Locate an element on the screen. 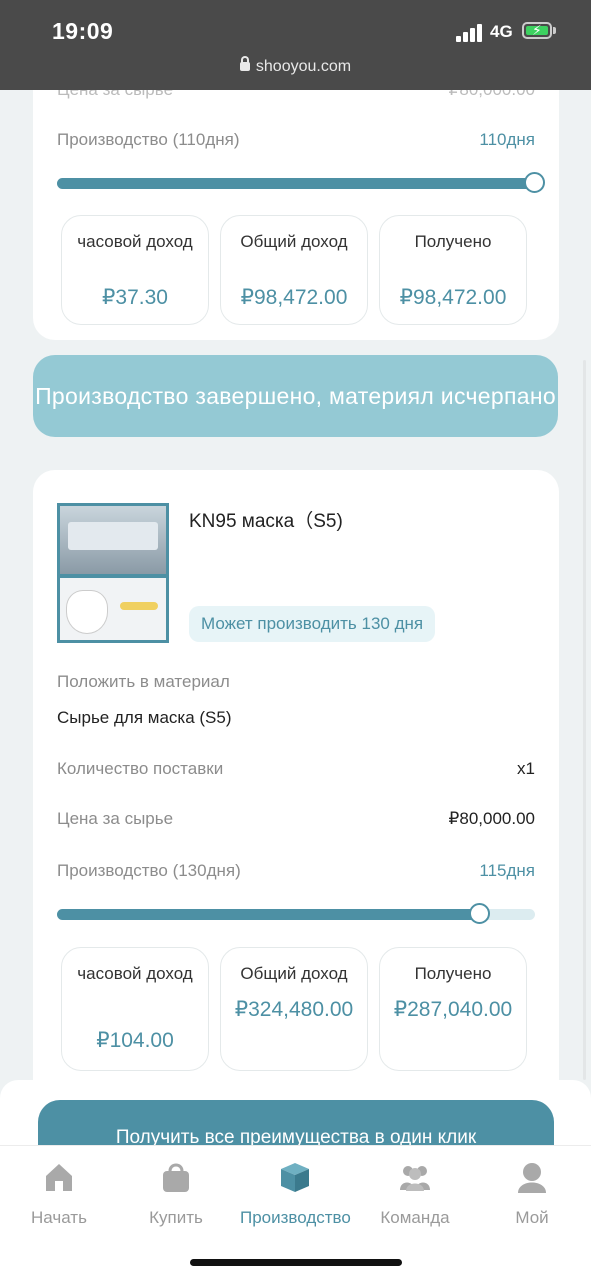 The height and width of the screenshot is (1281, 591). tab-home: Начать is located at coordinates (59, 1194).